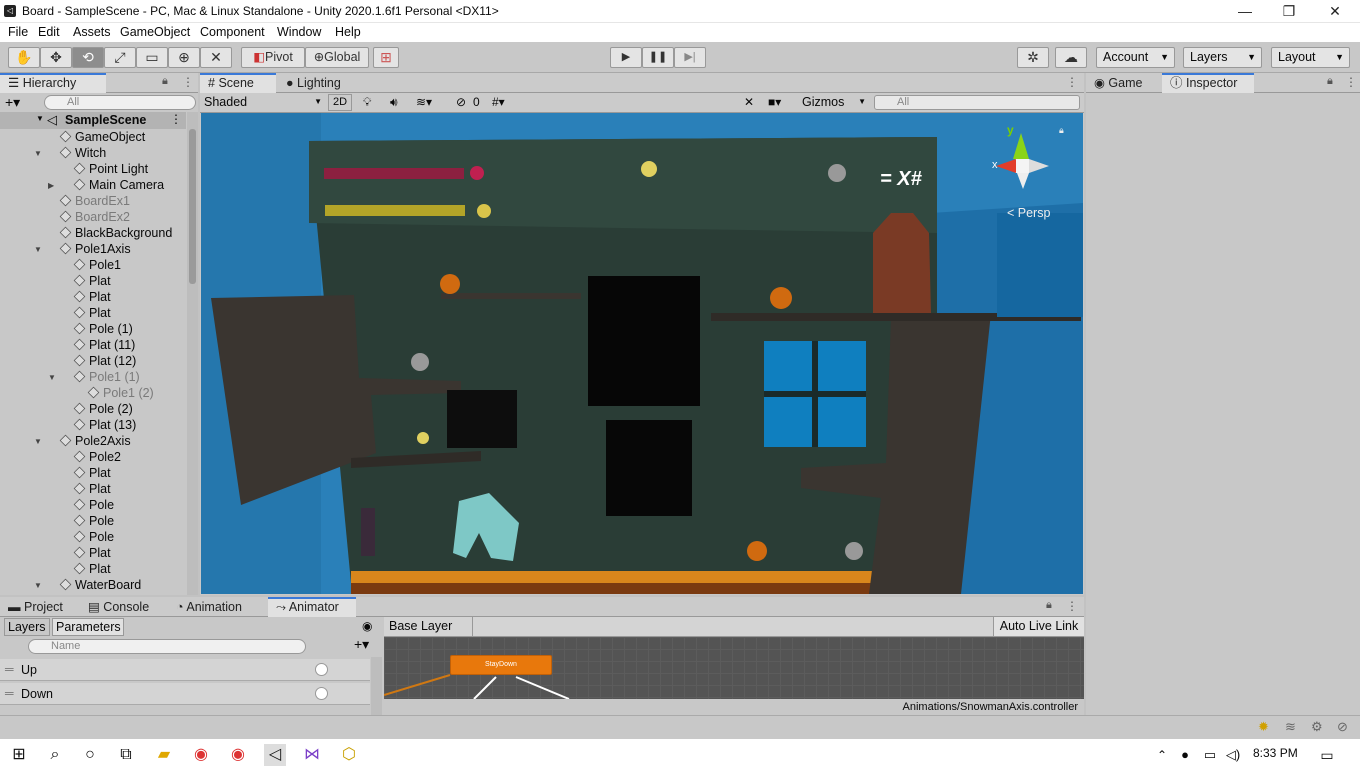 The height and width of the screenshot is (768, 1360). Describe the element at coordinates (238, 83) in the screenshot. I see `tab-scene: # Scene` at that location.